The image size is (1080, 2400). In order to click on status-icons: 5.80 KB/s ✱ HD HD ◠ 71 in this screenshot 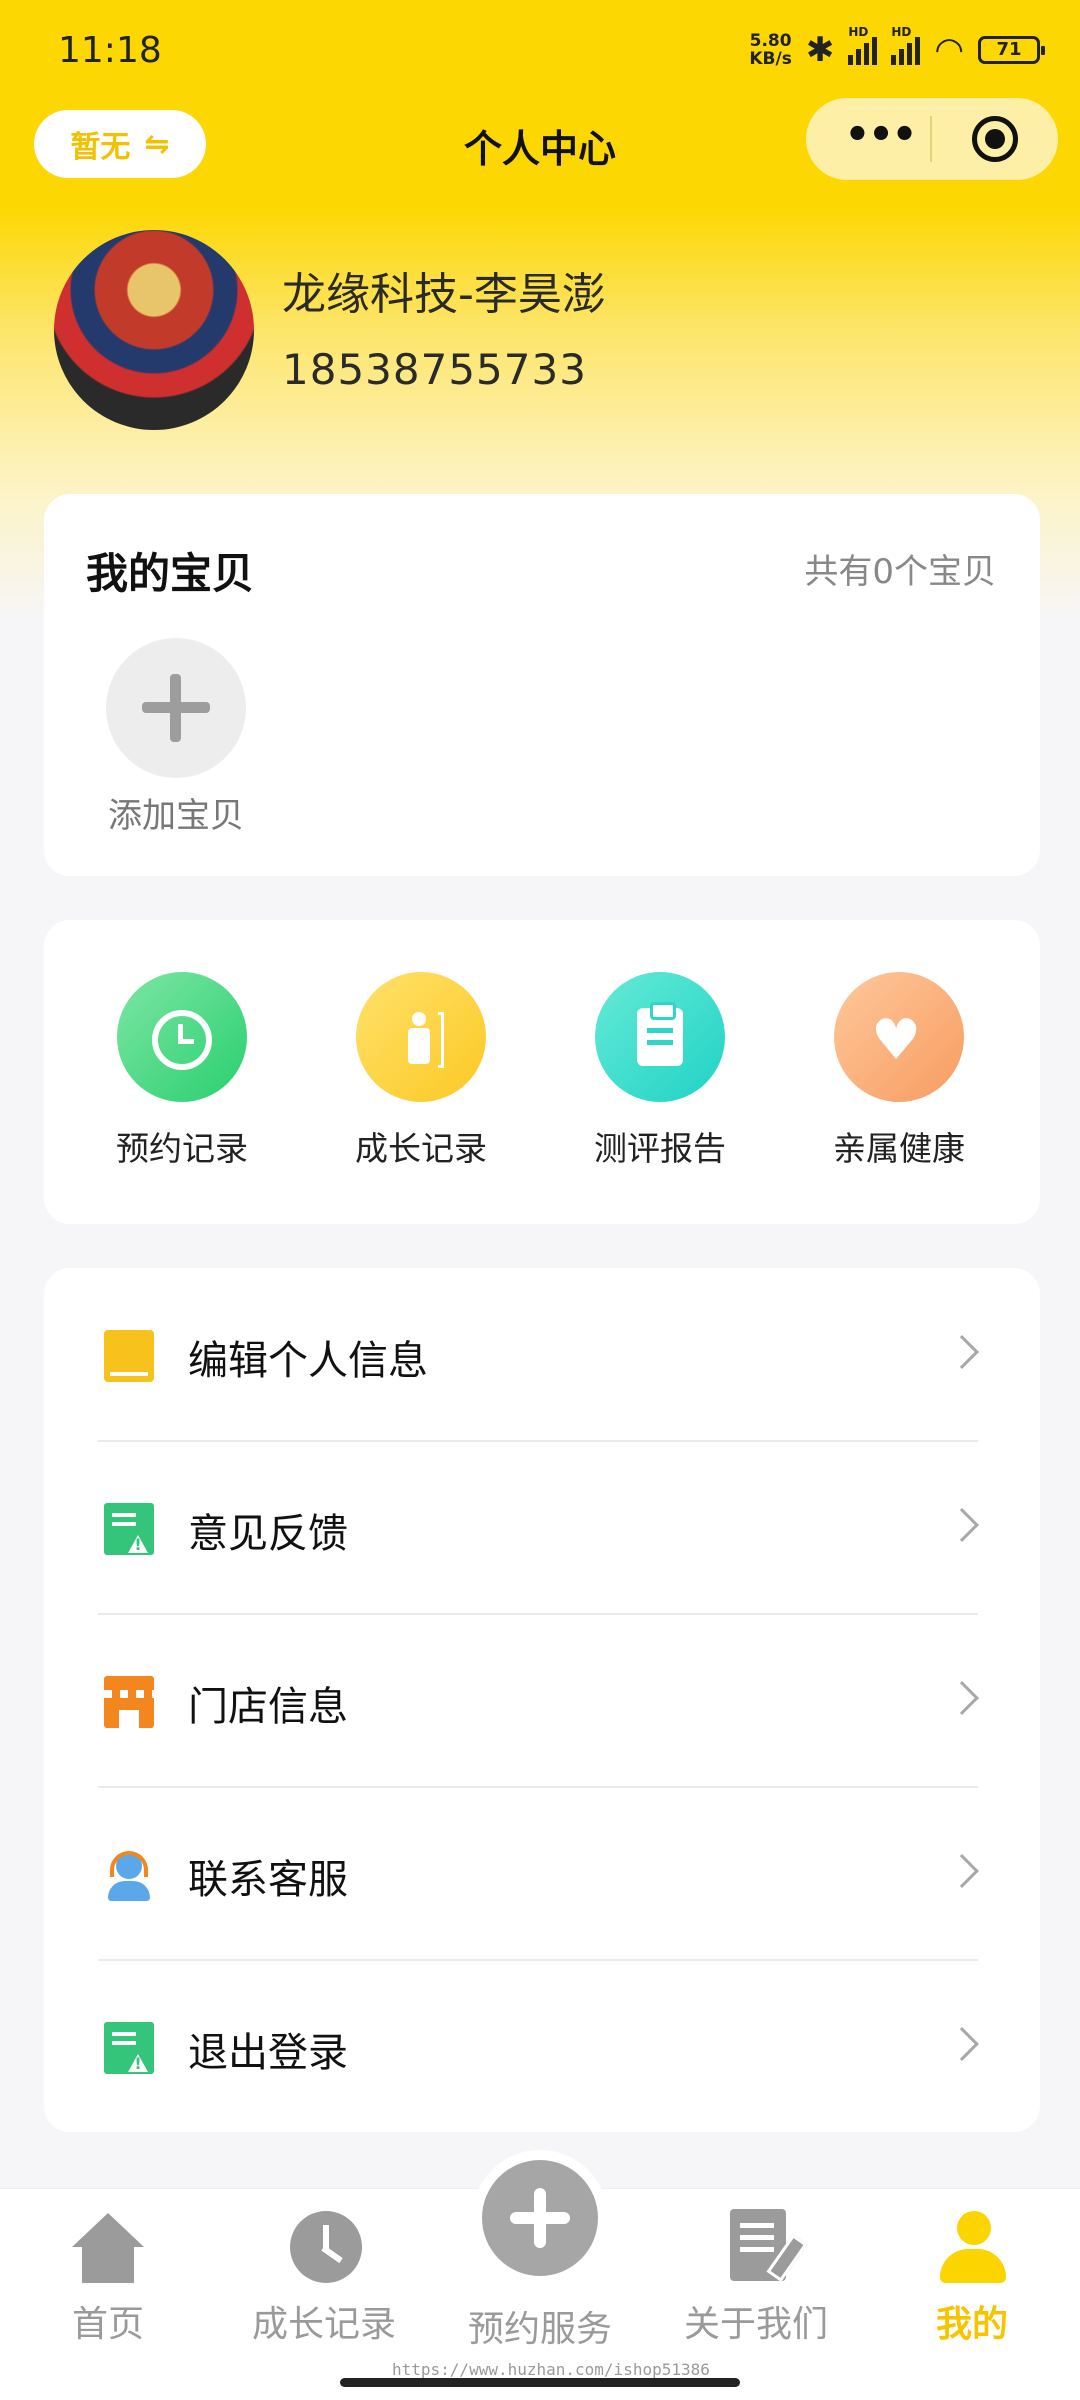, I will do `click(897, 48)`.